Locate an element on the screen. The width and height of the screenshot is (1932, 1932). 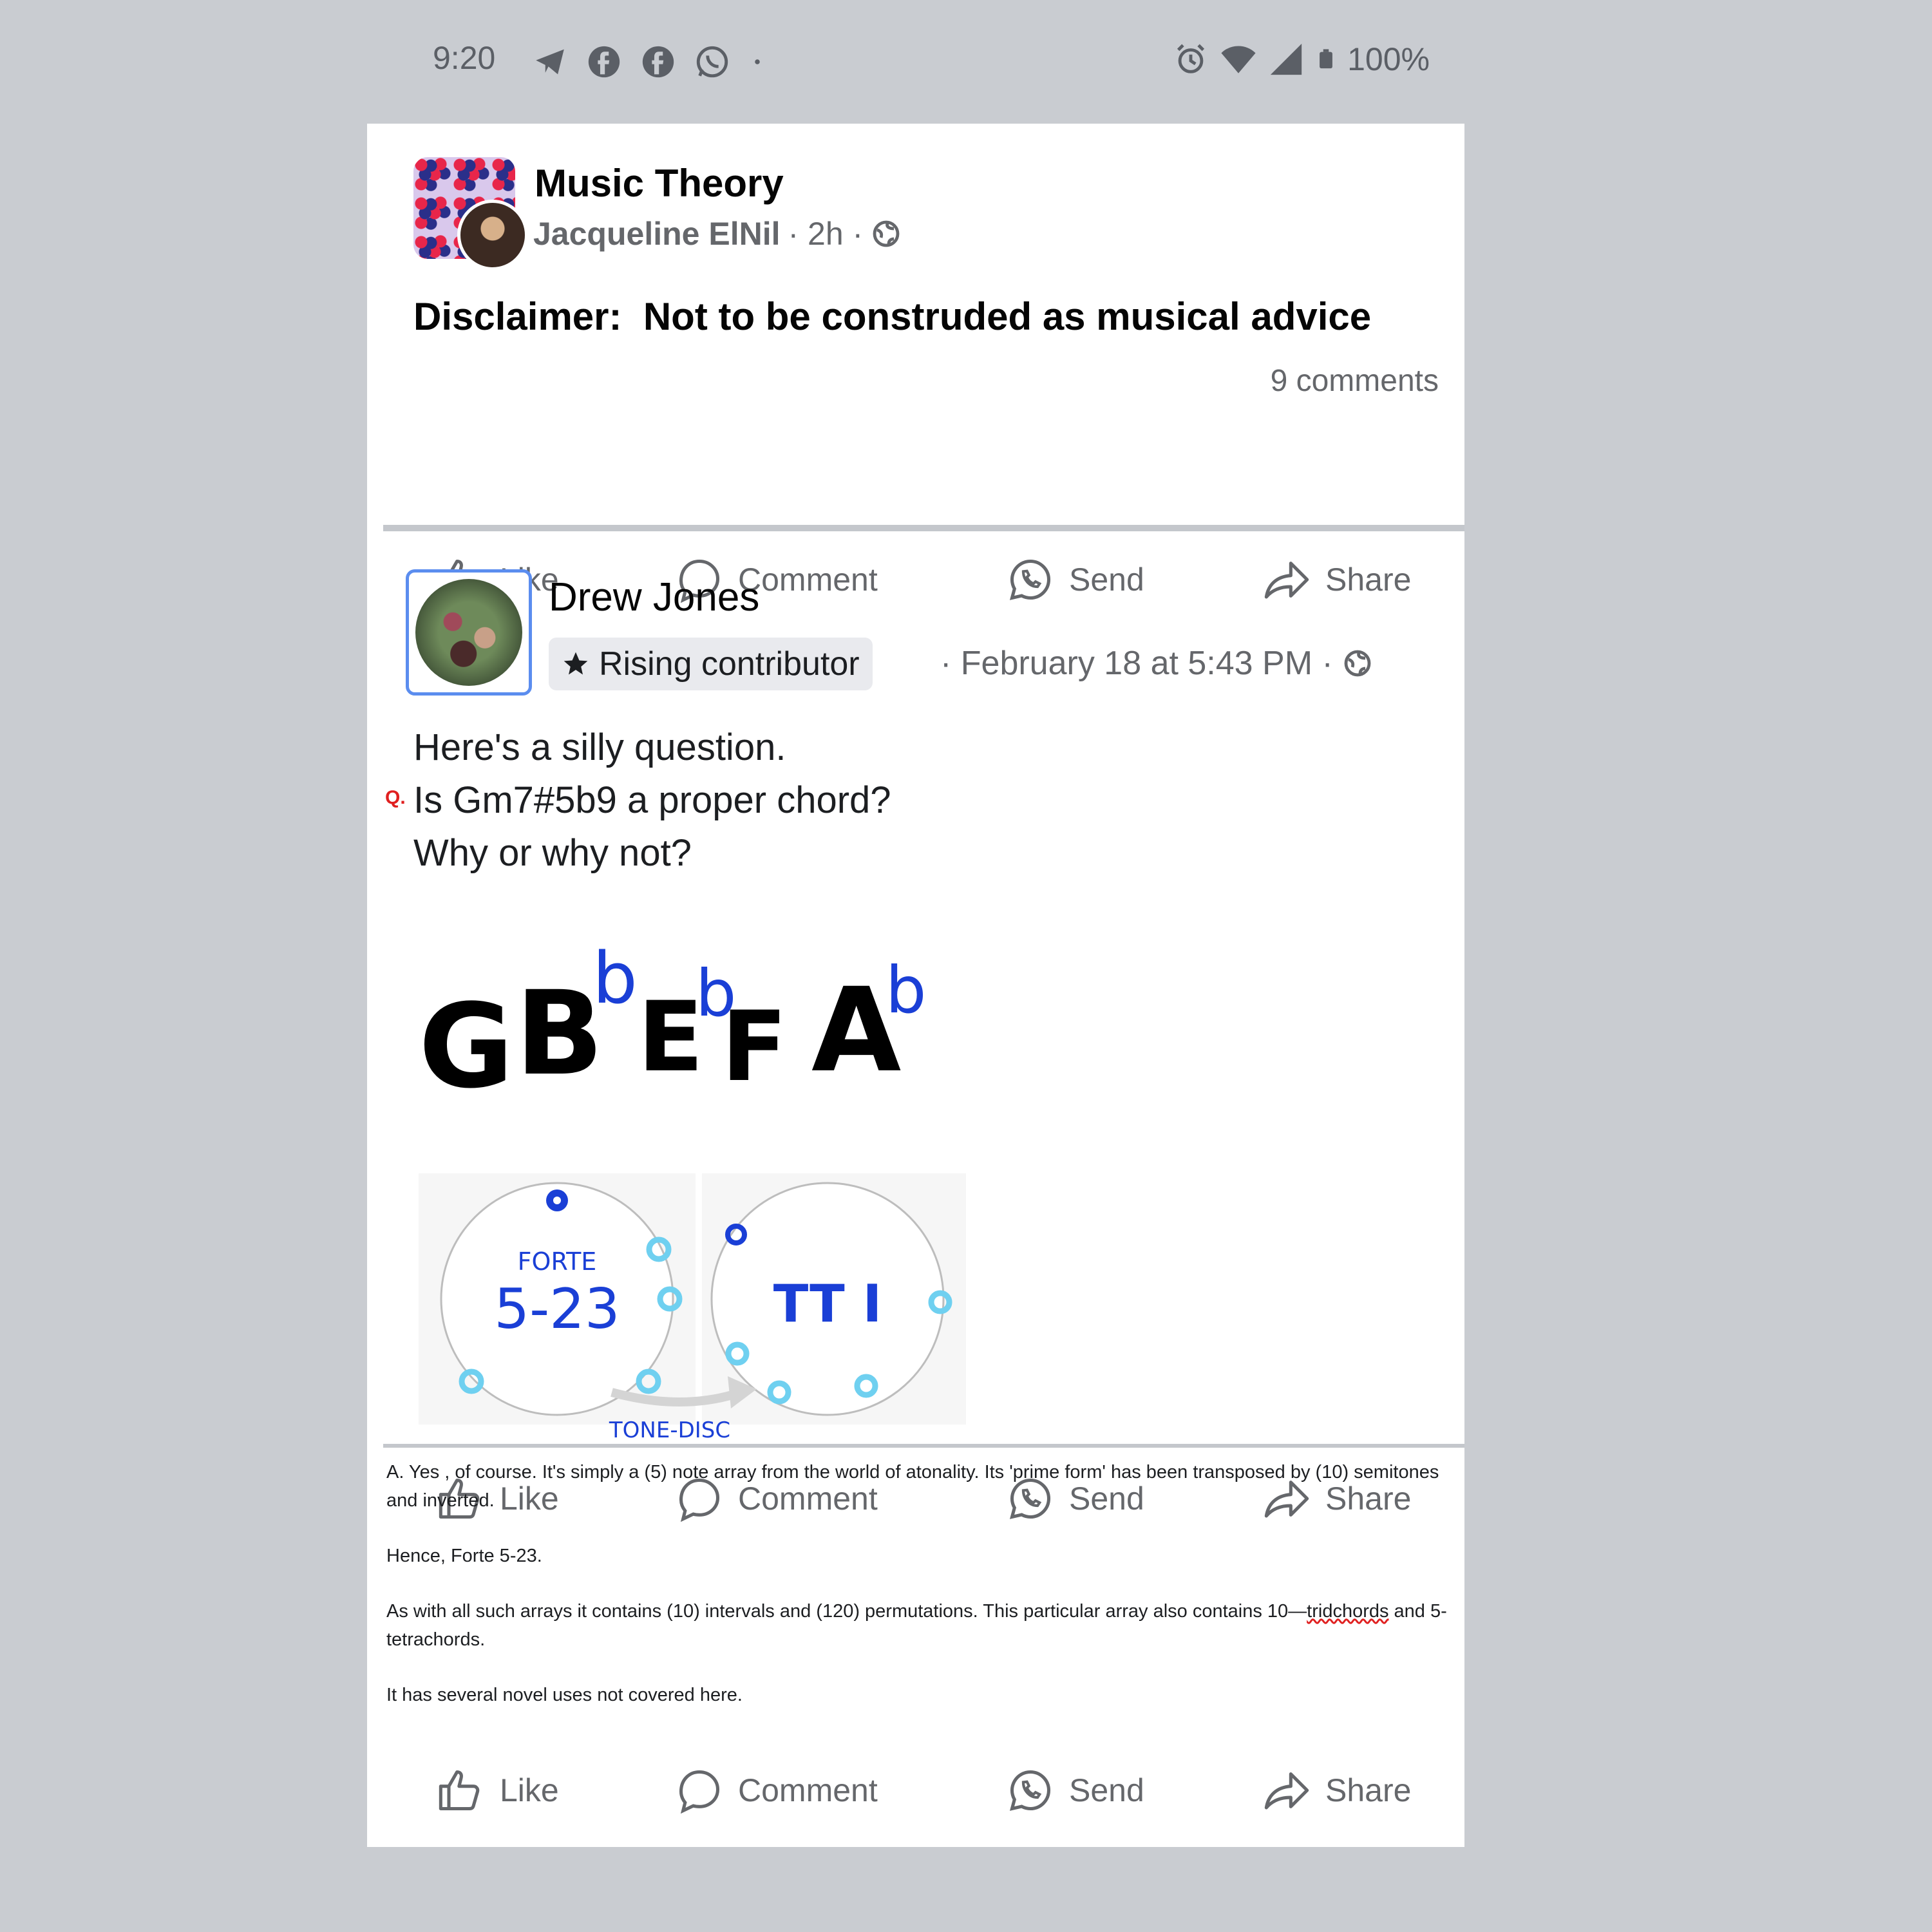
flat-a: b is located at coordinates (906, 990).